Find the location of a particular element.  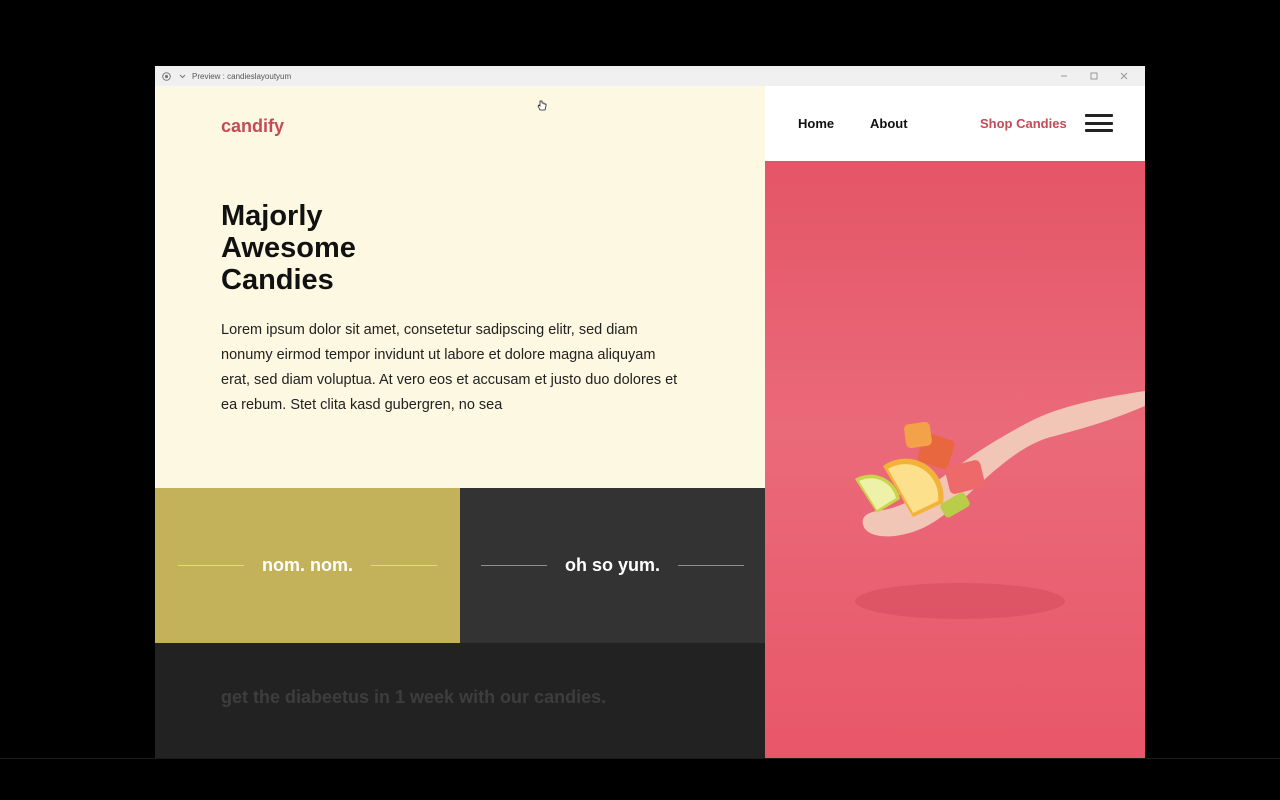

top-navigation: Home About Shop Candies is located at coordinates (955, 123).